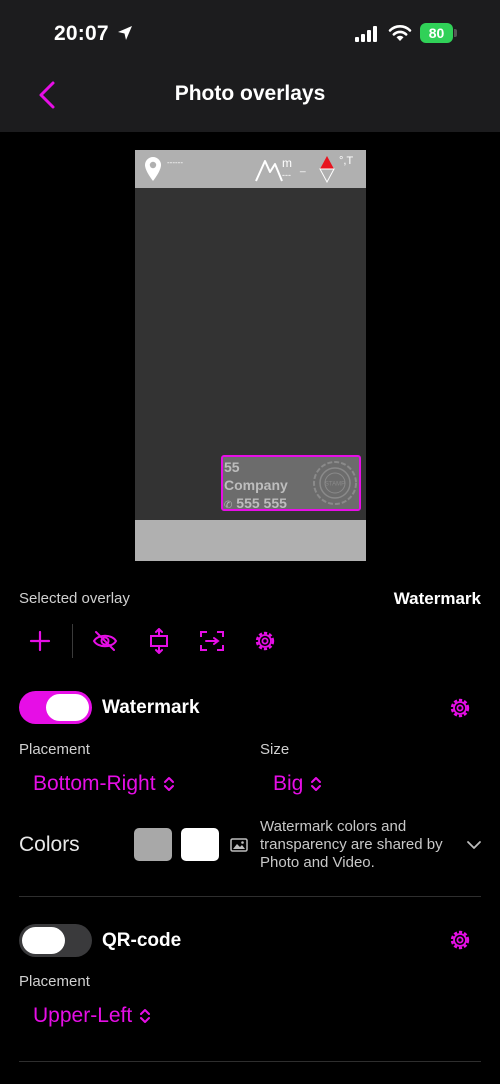  What do you see at coordinates (327, 169) in the screenshot?
I see `compass-icon` at bounding box center [327, 169].